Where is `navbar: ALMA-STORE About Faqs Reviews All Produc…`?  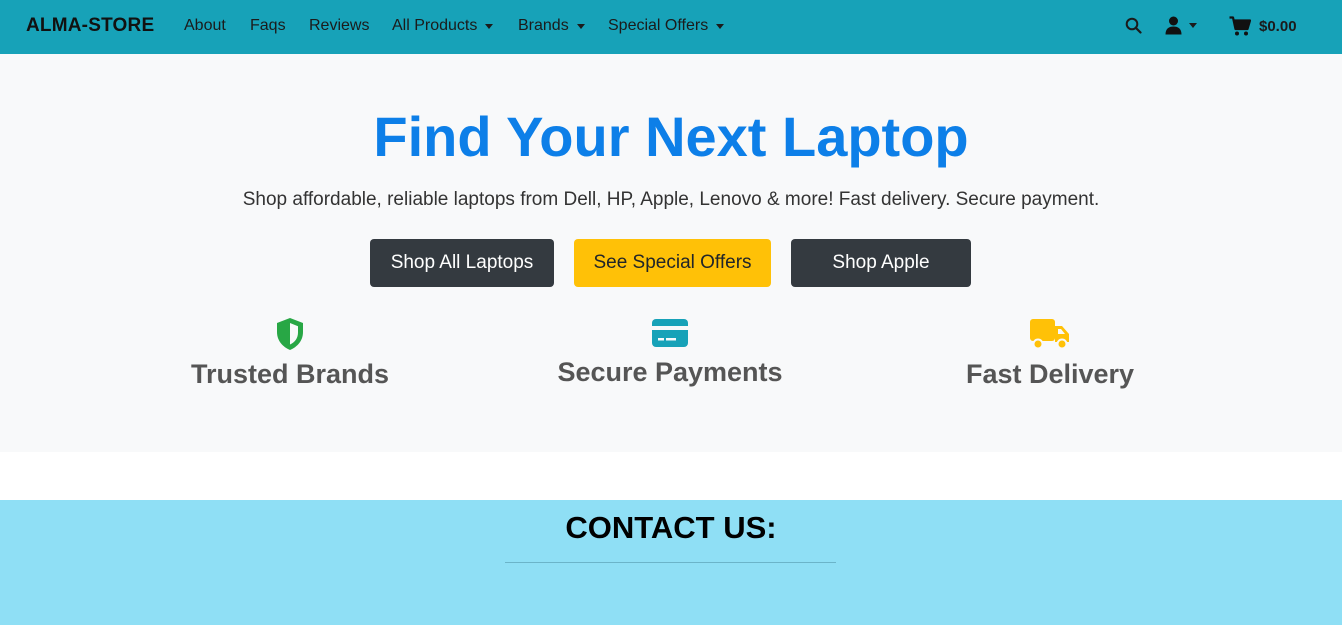
navbar: ALMA-STORE About Faqs Reviews All Produc… is located at coordinates (671, 27).